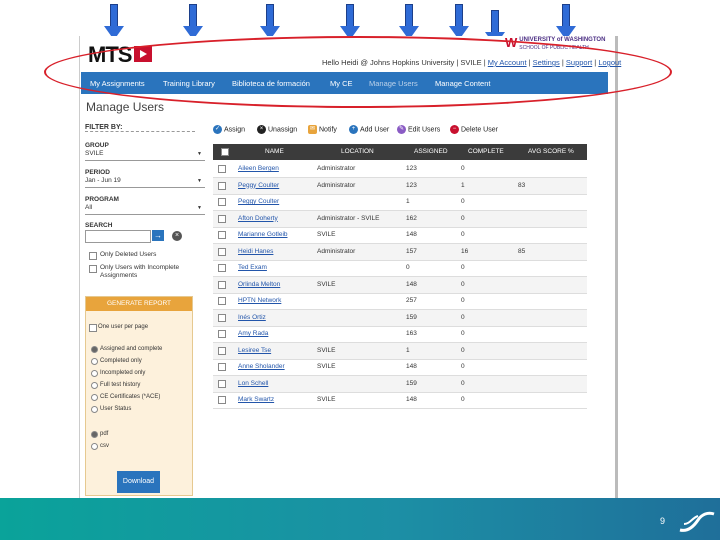 The height and width of the screenshot is (540, 720). What do you see at coordinates (322, 129) in the screenshot?
I see `notify-button: ✉ Notify` at bounding box center [322, 129].